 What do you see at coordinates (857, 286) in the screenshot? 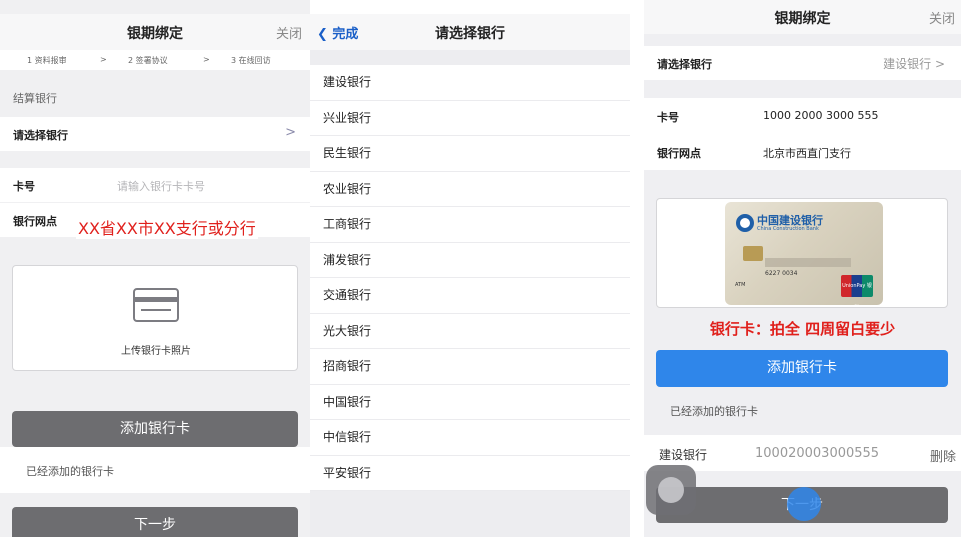
I see `unionpay-logo-icon: UnionPay 银联` at bounding box center [857, 286].